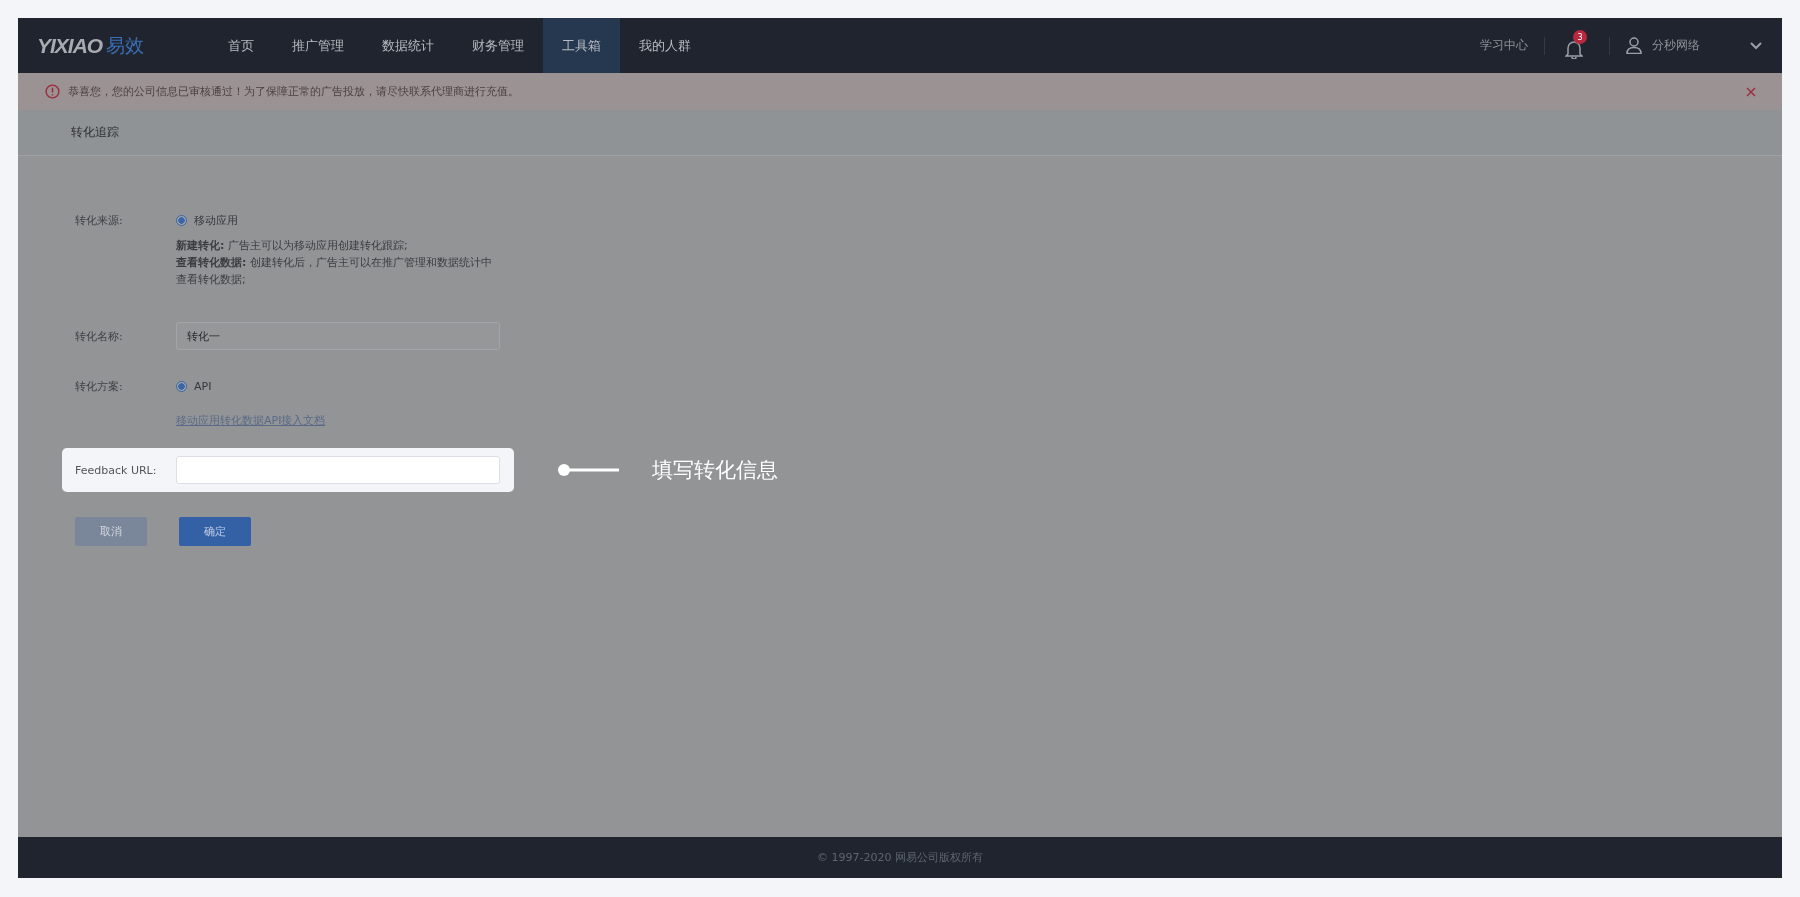  I want to click on page-title: 转化追踪, so click(95, 132).